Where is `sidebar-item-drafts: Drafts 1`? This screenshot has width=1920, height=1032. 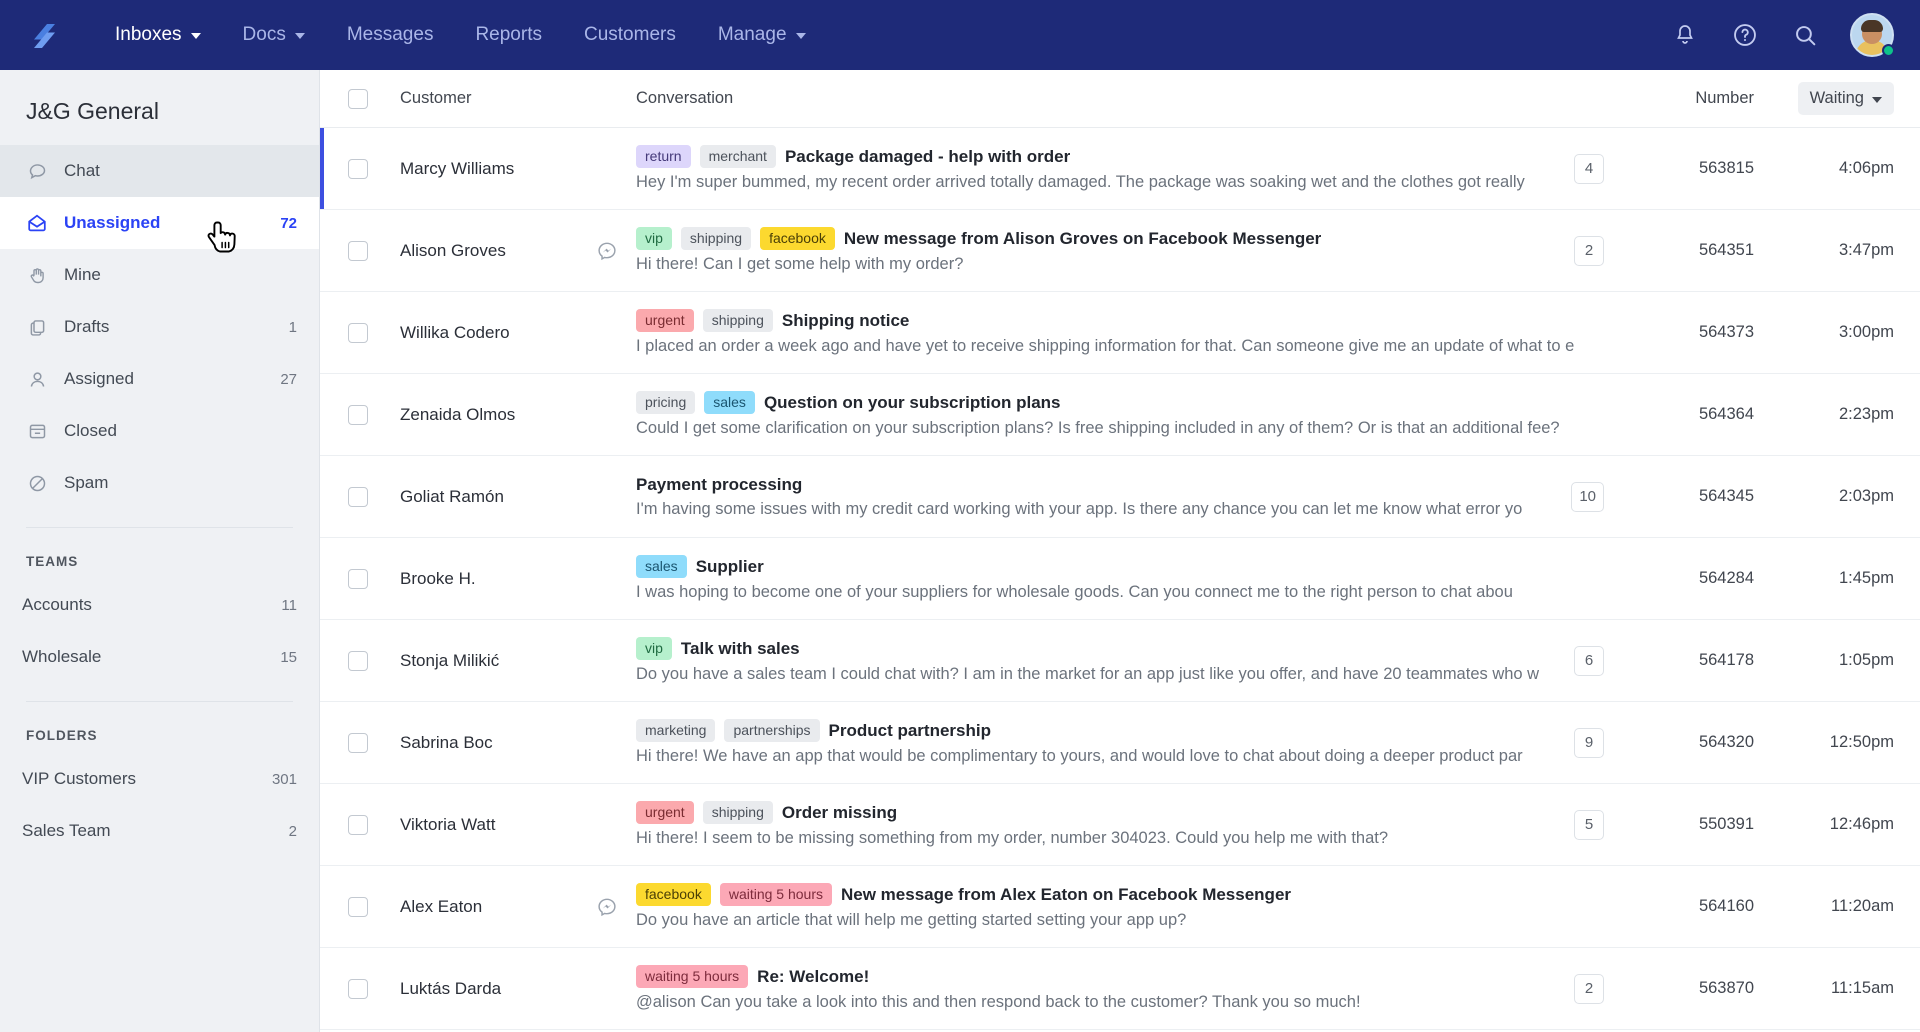 sidebar-item-drafts: Drafts 1 is located at coordinates (159, 327).